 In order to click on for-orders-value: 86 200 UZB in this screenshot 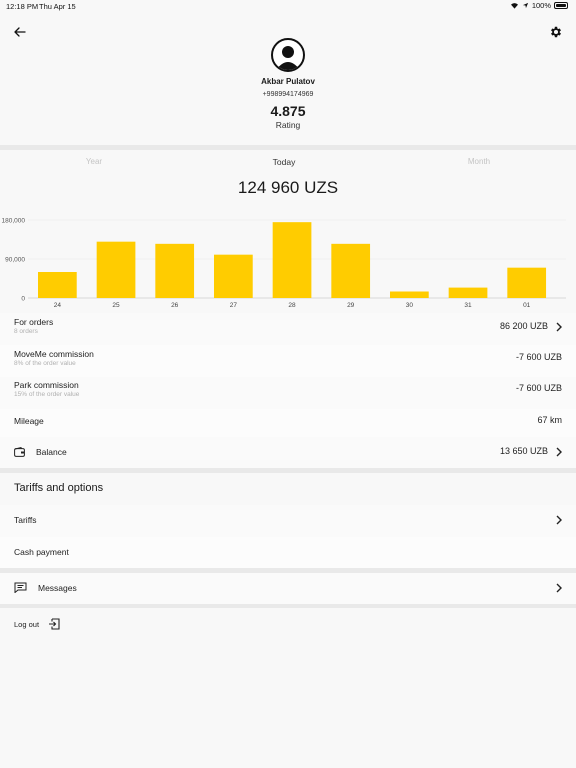, I will do `click(523, 326)`.